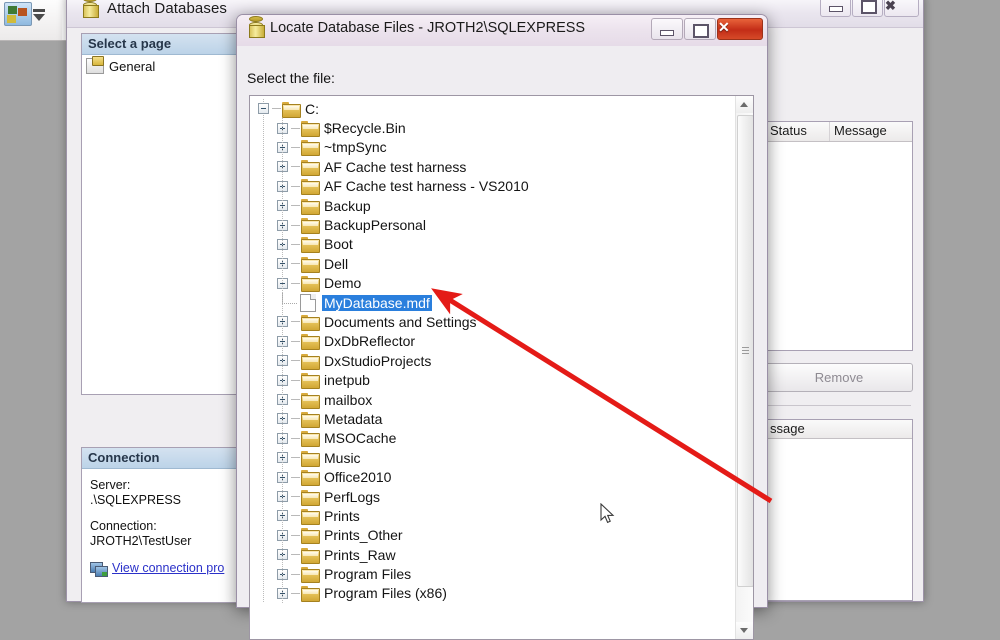  I want to click on tree-item-label: C:, so click(312, 108).